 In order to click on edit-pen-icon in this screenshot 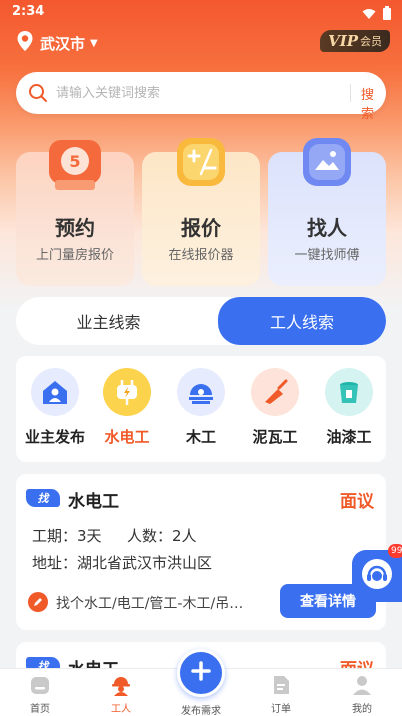, I will do `click(38, 602)`.